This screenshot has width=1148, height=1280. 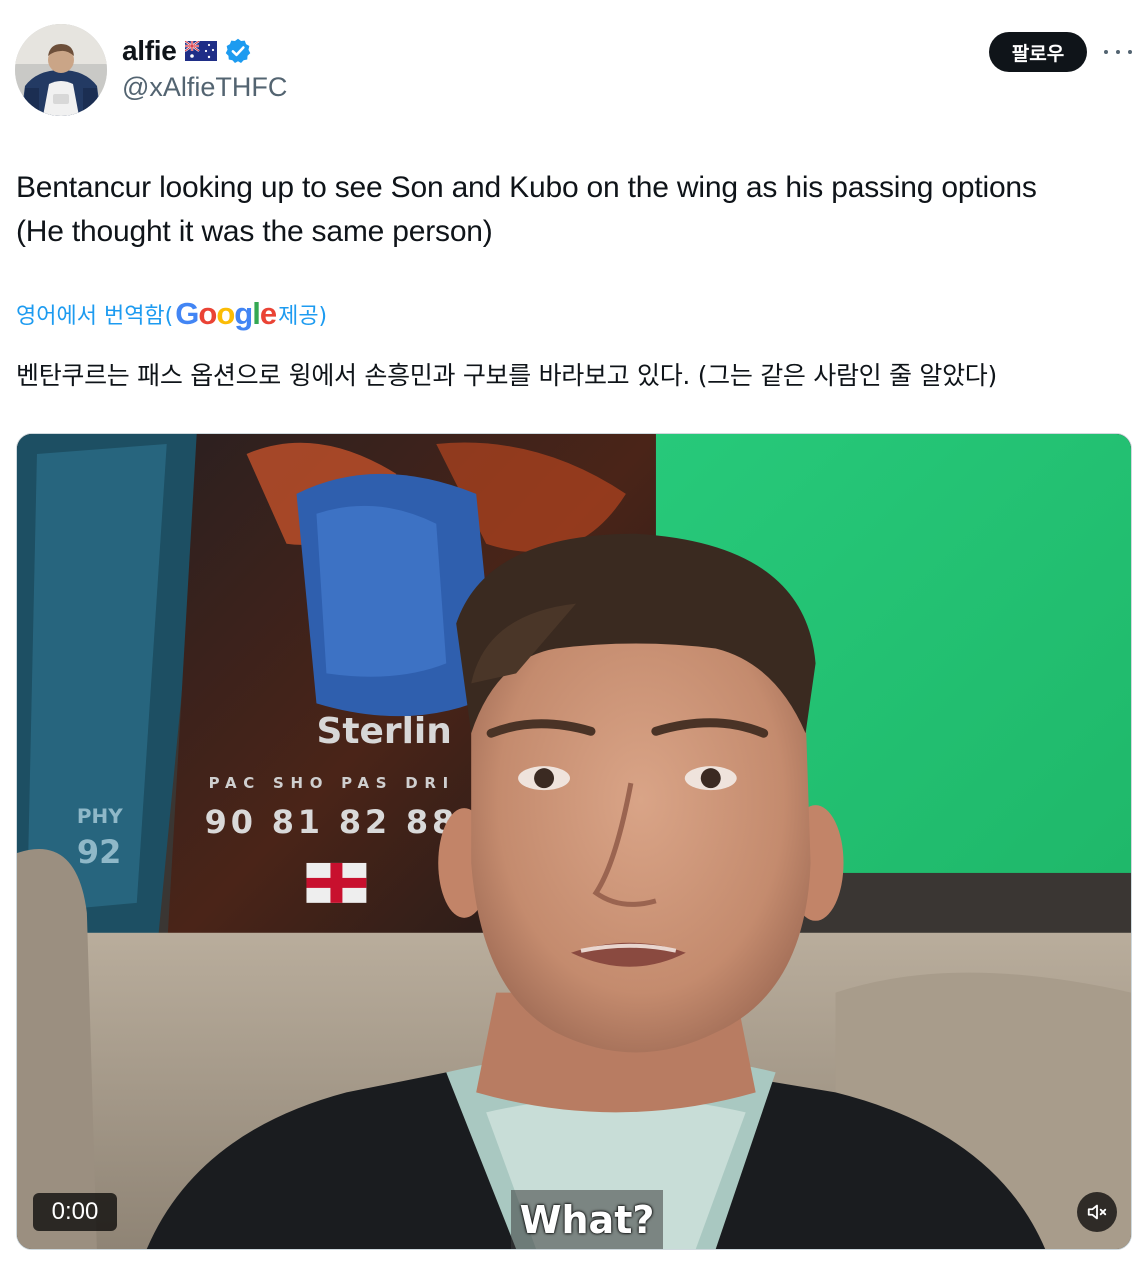 I want to click on follow-button: 팔로우, so click(x=1038, y=52).